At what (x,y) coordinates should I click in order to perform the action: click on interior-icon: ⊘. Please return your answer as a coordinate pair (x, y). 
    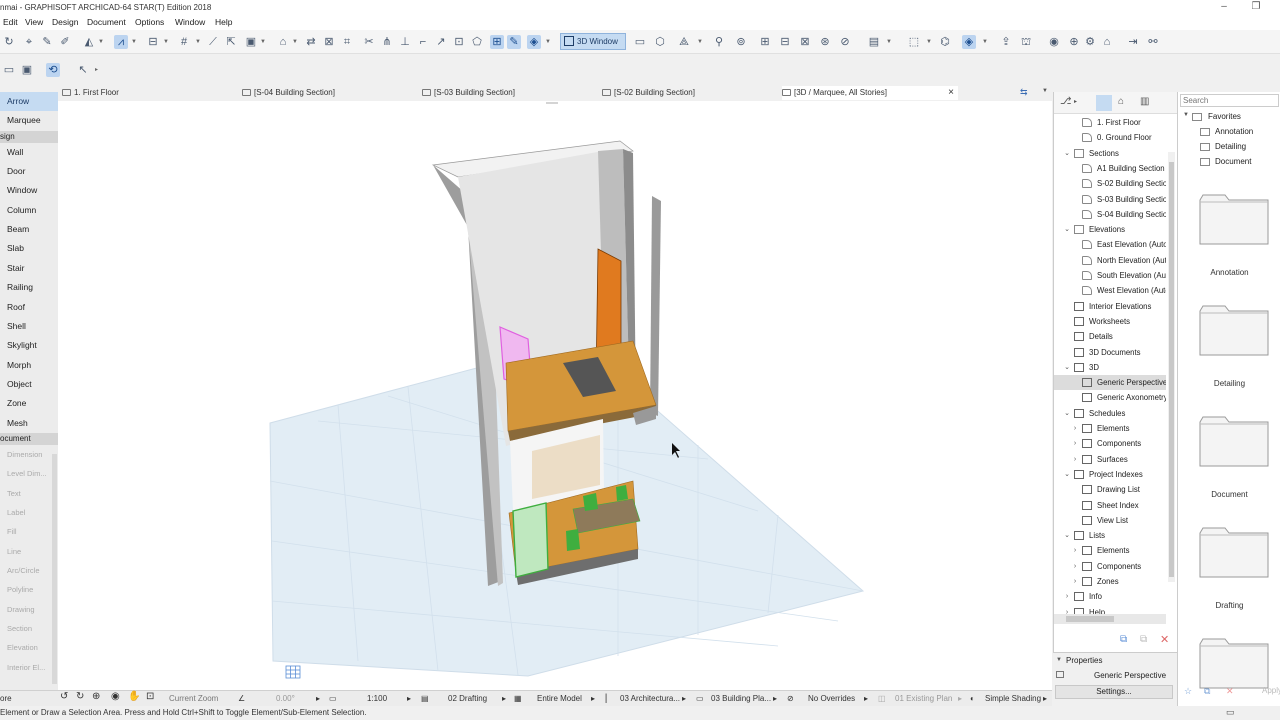
    Looking at the image, I should click on (845, 42).